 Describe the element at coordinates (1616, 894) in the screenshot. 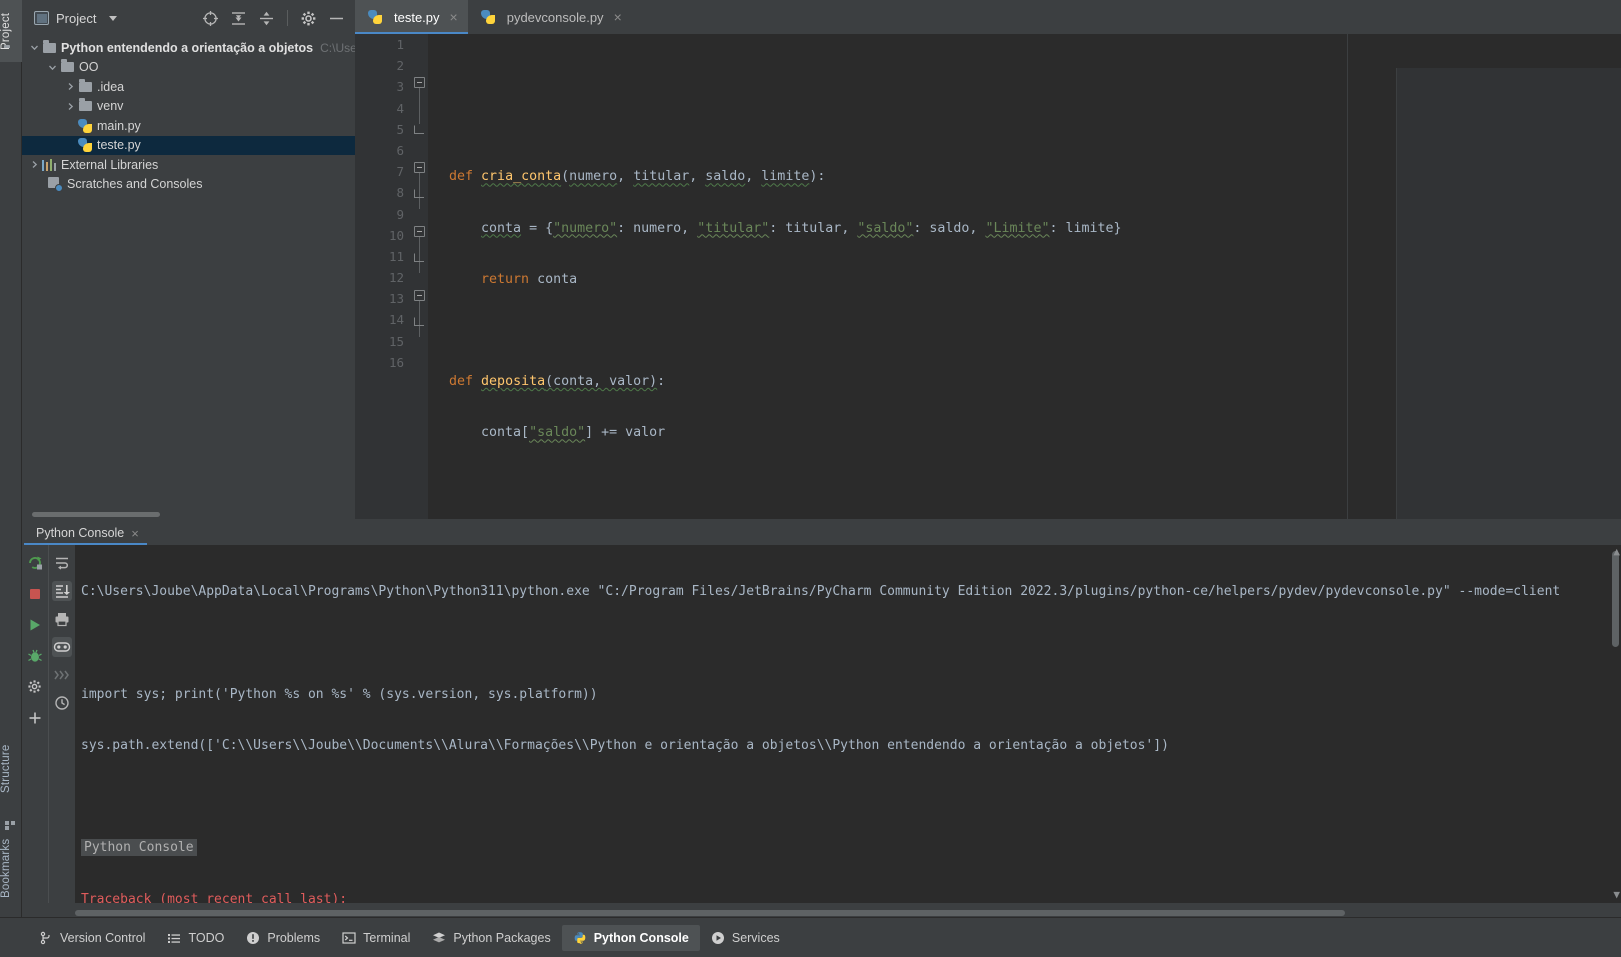

I see `scroll-down-arrow-icon: ▼` at that location.